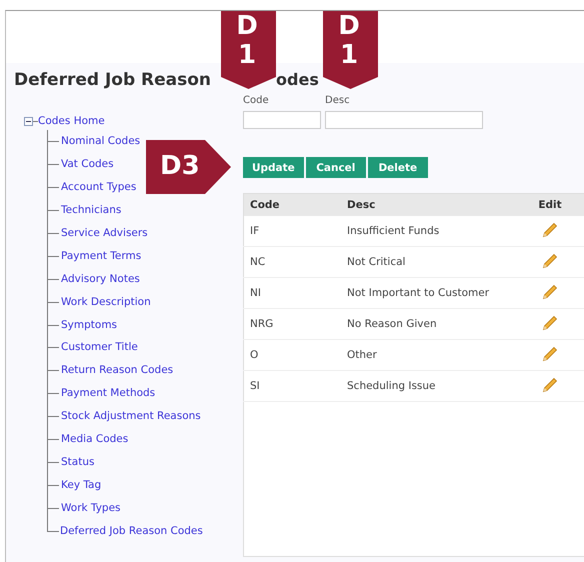 The image size is (584, 562). What do you see at coordinates (104, 233) in the screenshot?
I see `tree-item: Service Advisers` at bounding box center [104, 233].